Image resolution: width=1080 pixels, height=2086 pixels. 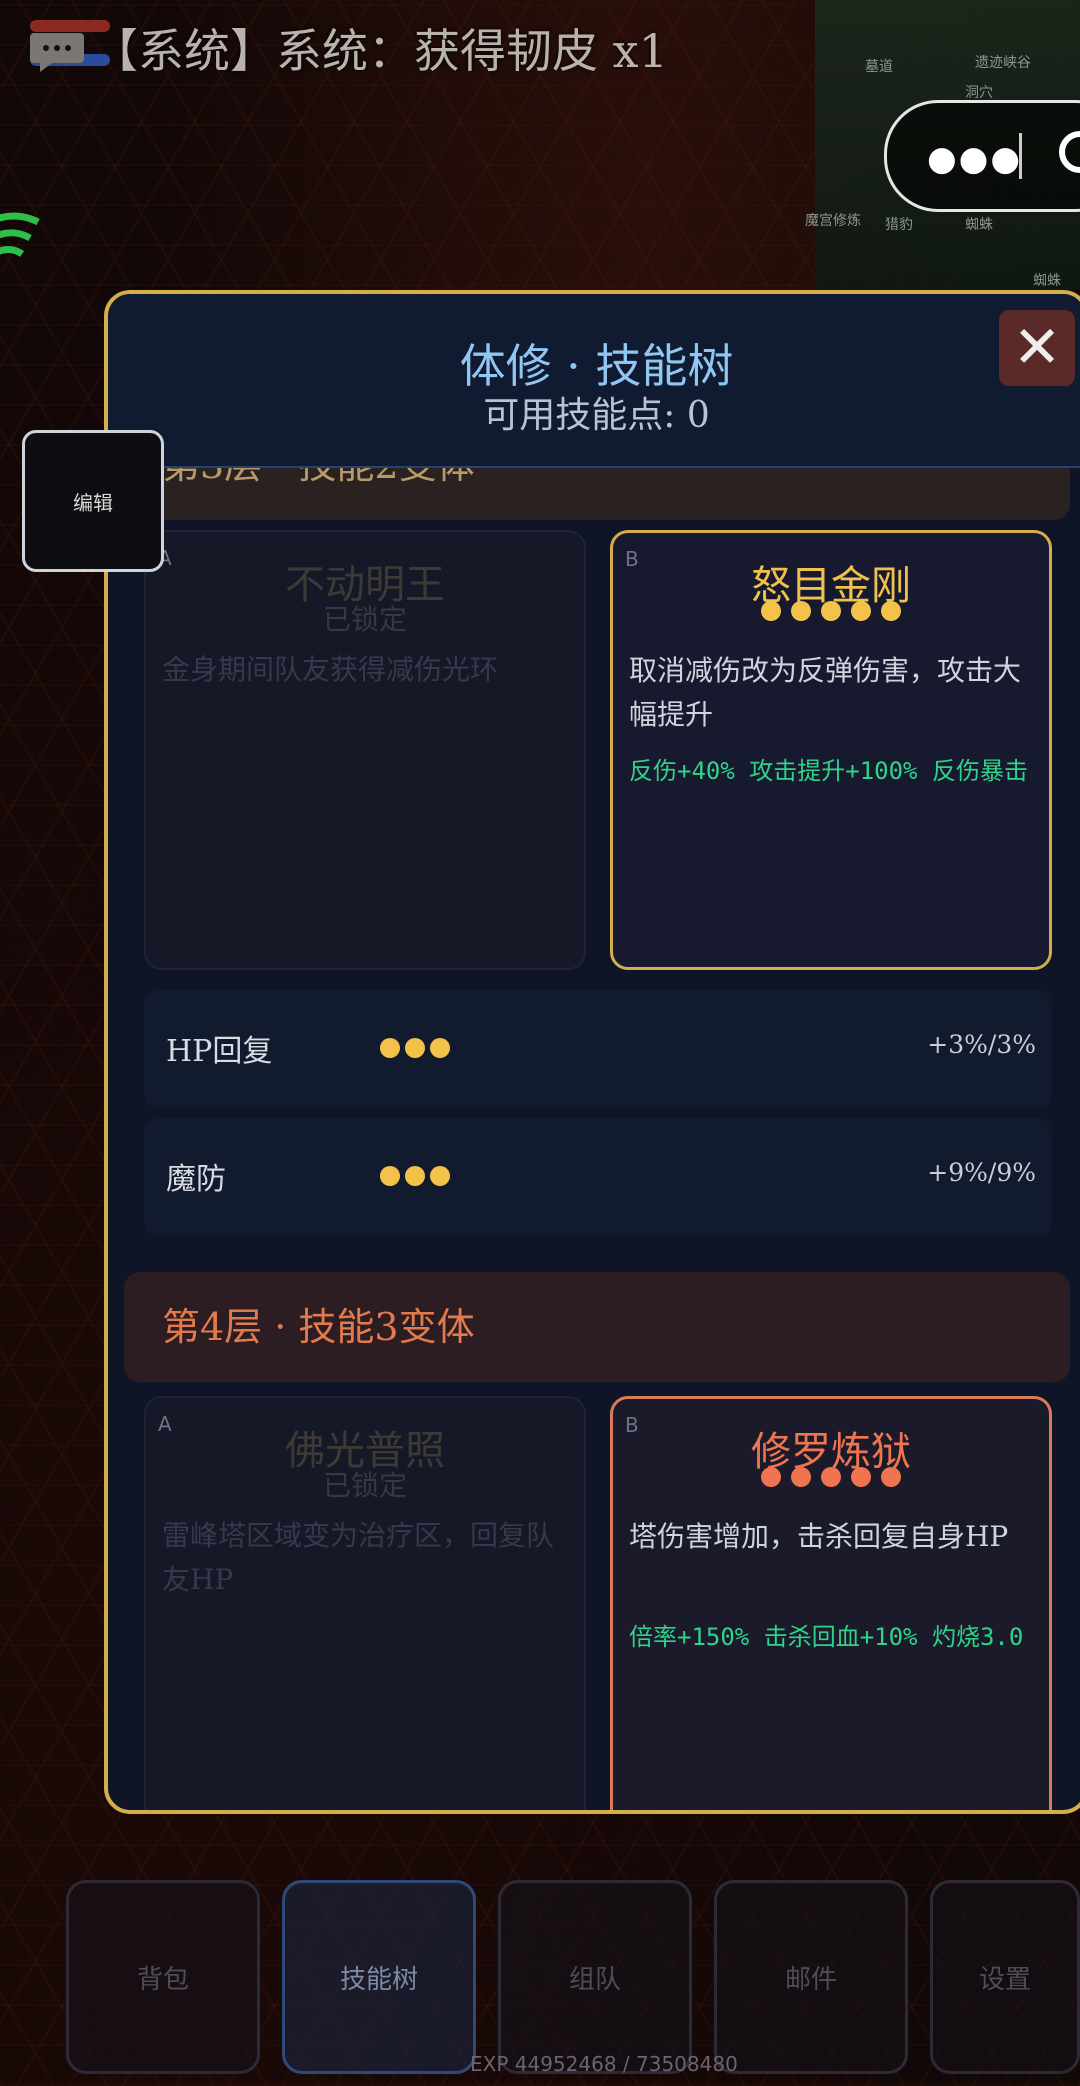 What do you see at coordinates (979, 93) in the screenshot?
I see `minimap-label: 洞穴` at bounding box center [979, 93].